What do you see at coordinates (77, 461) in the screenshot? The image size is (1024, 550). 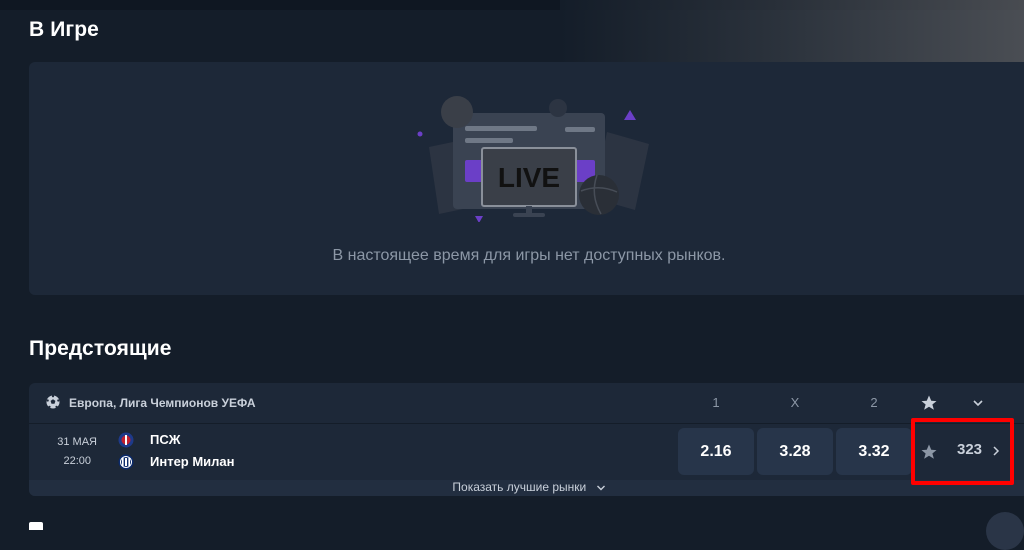 I see `event-time: 22:00` at bounding box center [77, 461].